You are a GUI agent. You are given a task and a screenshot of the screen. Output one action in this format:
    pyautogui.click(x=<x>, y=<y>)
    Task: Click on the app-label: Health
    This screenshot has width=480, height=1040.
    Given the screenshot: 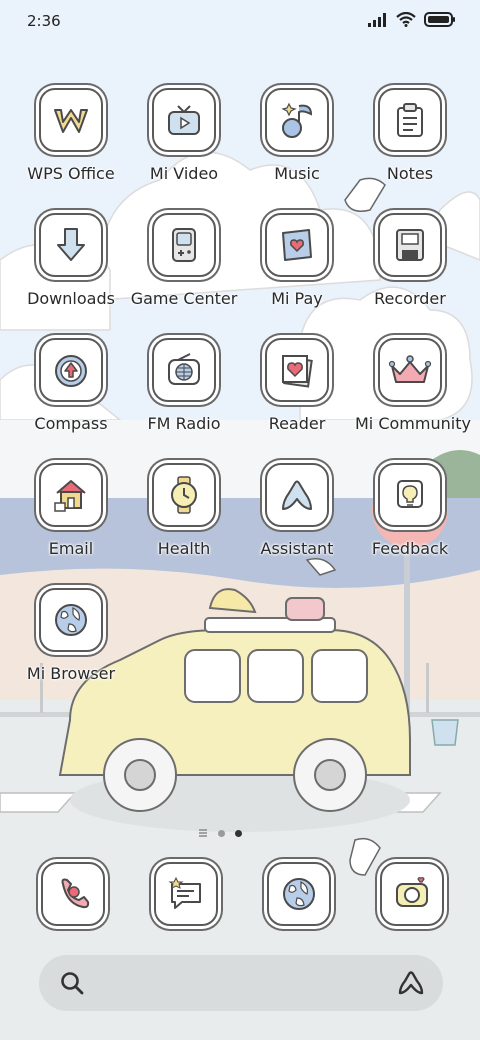 What is the action you would take?
    pyautogui.click(x=184, y=548)
    